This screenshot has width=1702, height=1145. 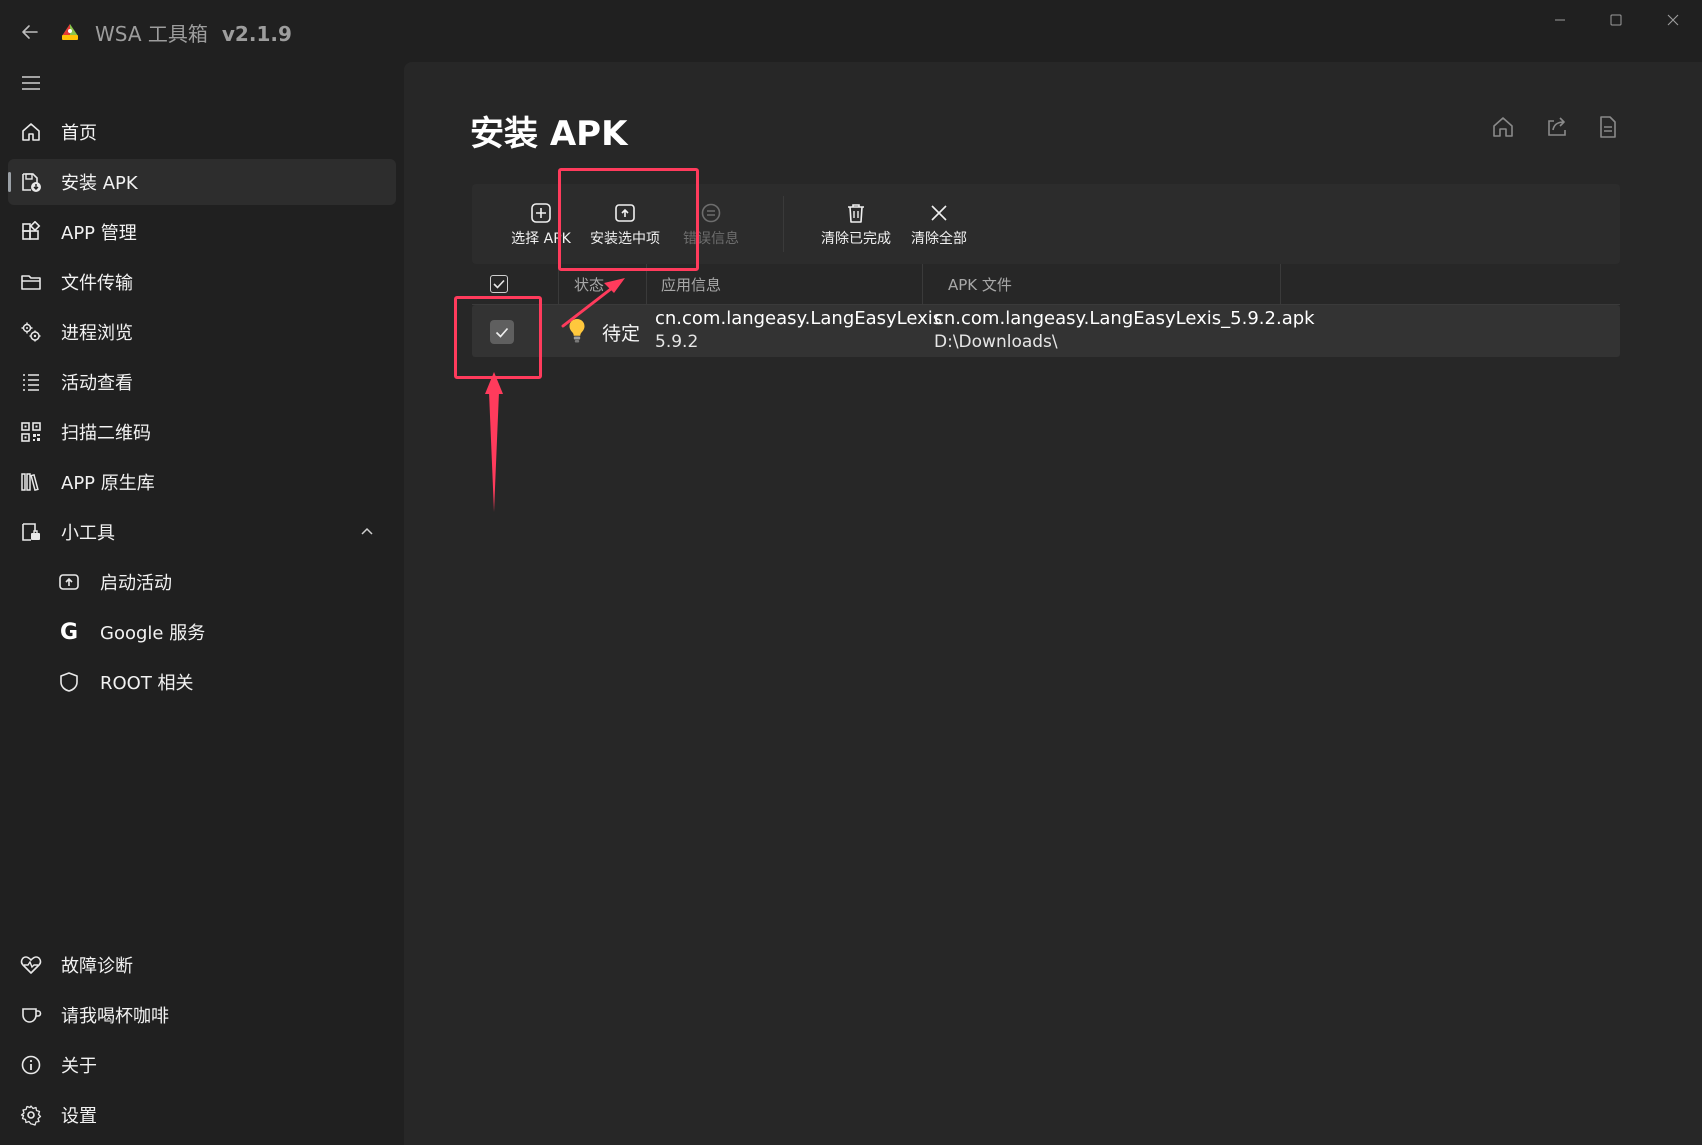 I want to click on title-bar: WSA 工具箱 v2.1.9, so click(x=851, y=31).